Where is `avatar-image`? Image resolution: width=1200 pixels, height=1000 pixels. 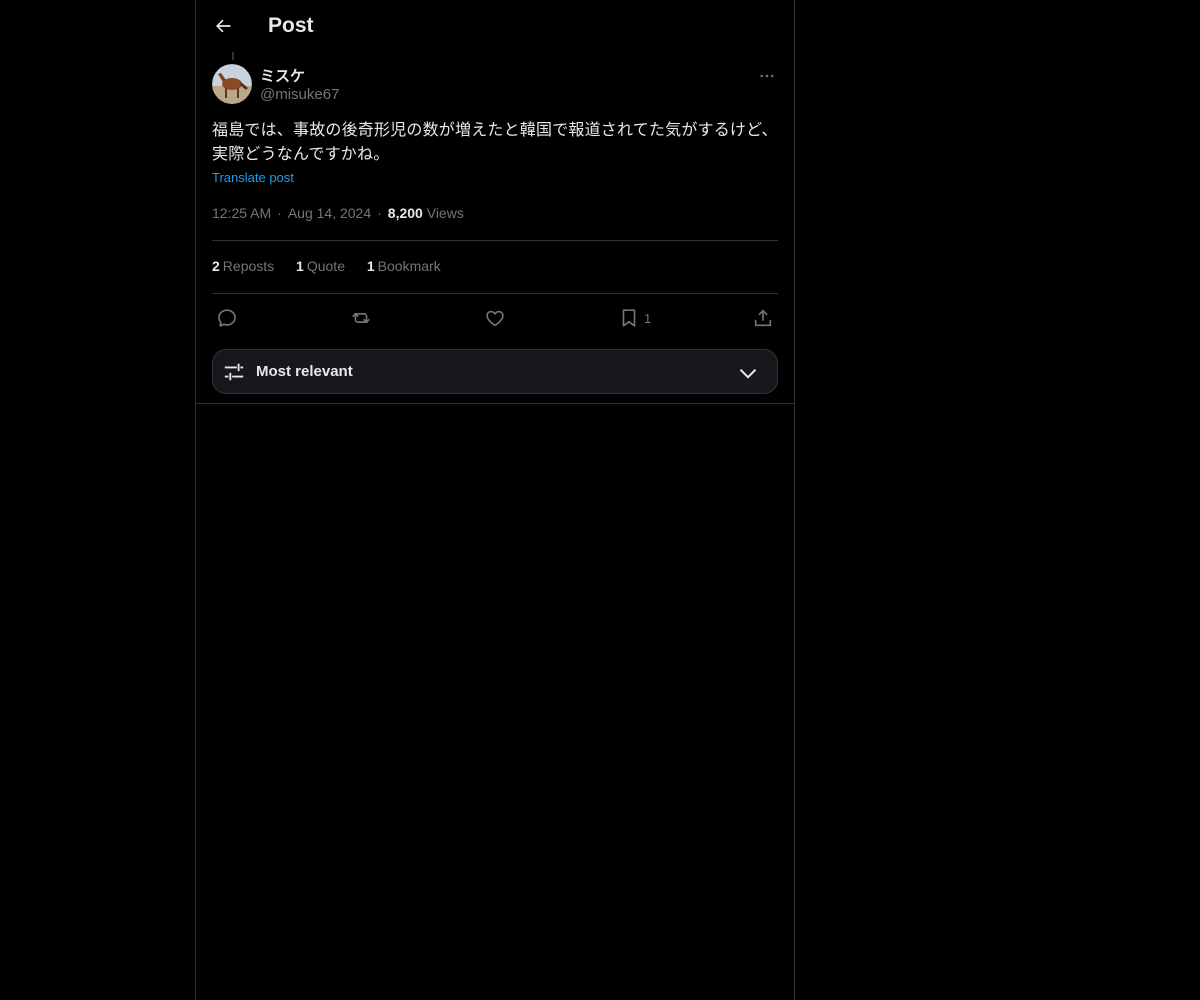 avatar-image is located at coordinates (232, 84).